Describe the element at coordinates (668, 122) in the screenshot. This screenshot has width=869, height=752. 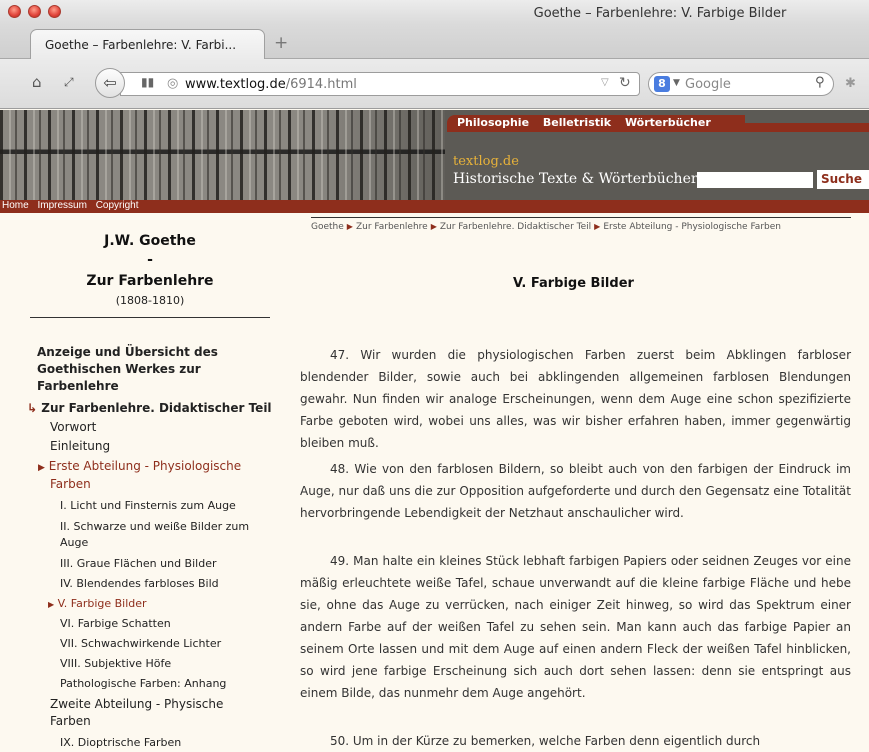
I see `nav-woerterbuecher: Wörterbücher` at that location.